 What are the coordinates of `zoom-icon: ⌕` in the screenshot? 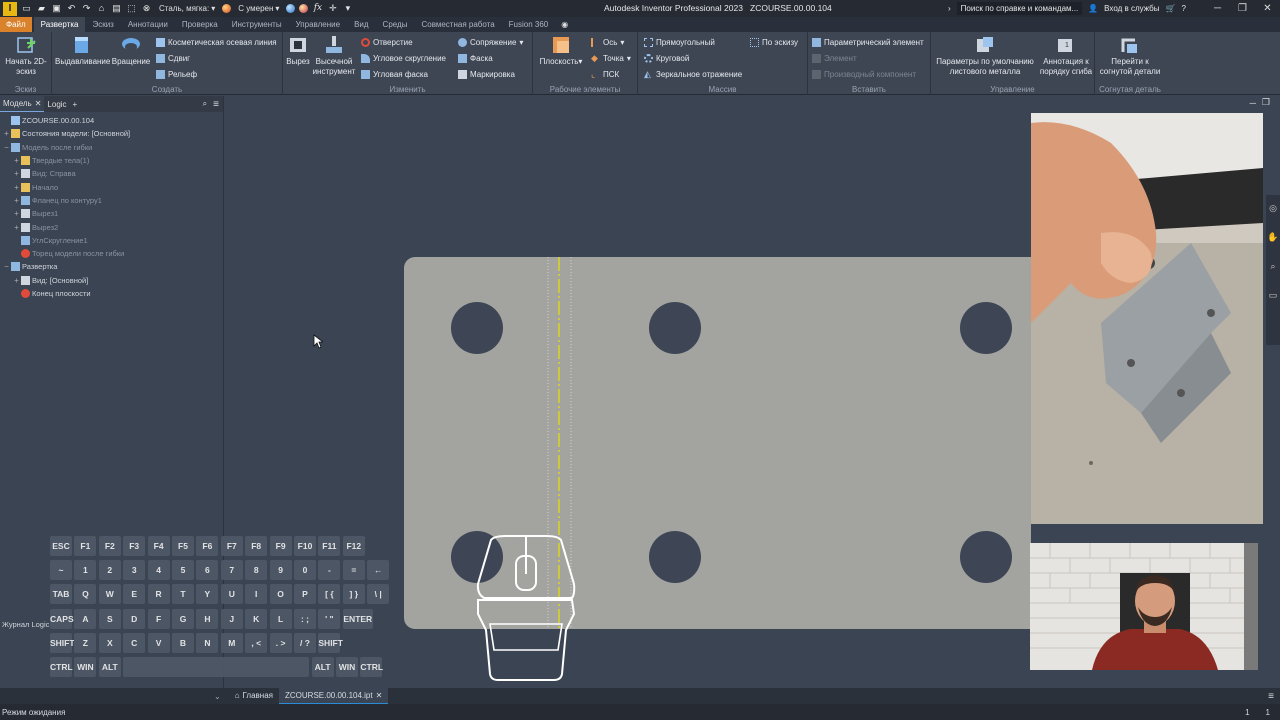 It's located at (1273, 266).